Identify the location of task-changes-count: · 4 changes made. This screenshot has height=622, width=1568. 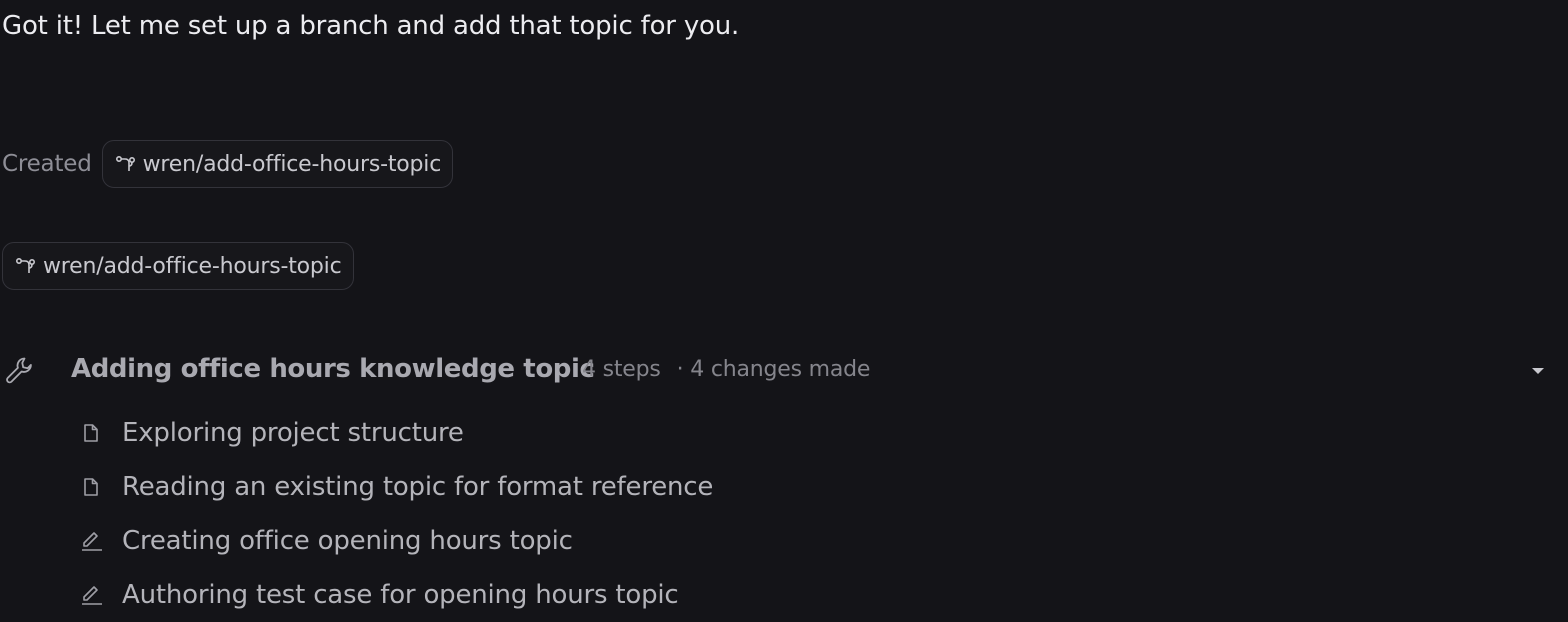
(773, 369).